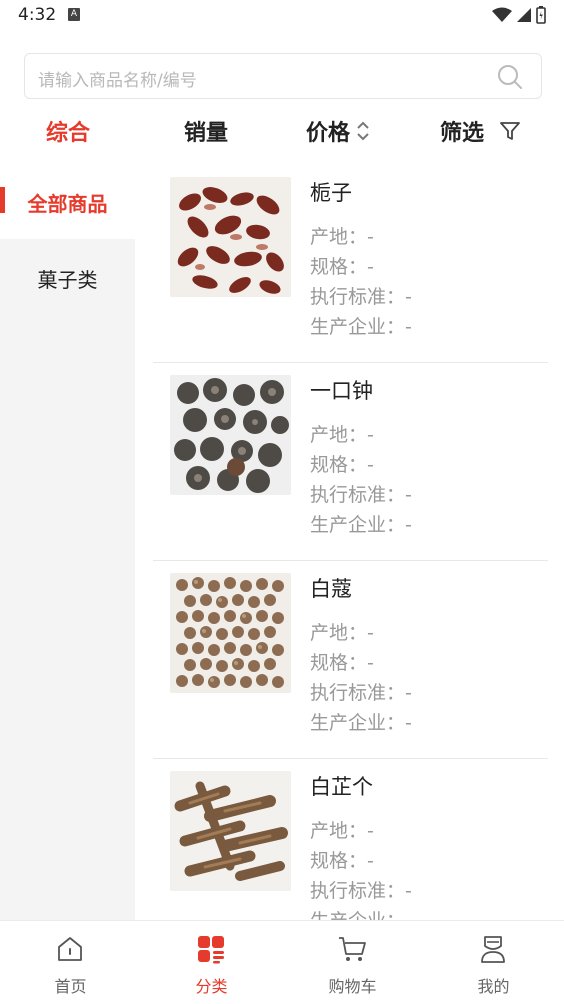  What do you see at coordinates (68, 133) in the screenshot?
I see `sort-tab-label: 综合` at bounding box center [68, 133].